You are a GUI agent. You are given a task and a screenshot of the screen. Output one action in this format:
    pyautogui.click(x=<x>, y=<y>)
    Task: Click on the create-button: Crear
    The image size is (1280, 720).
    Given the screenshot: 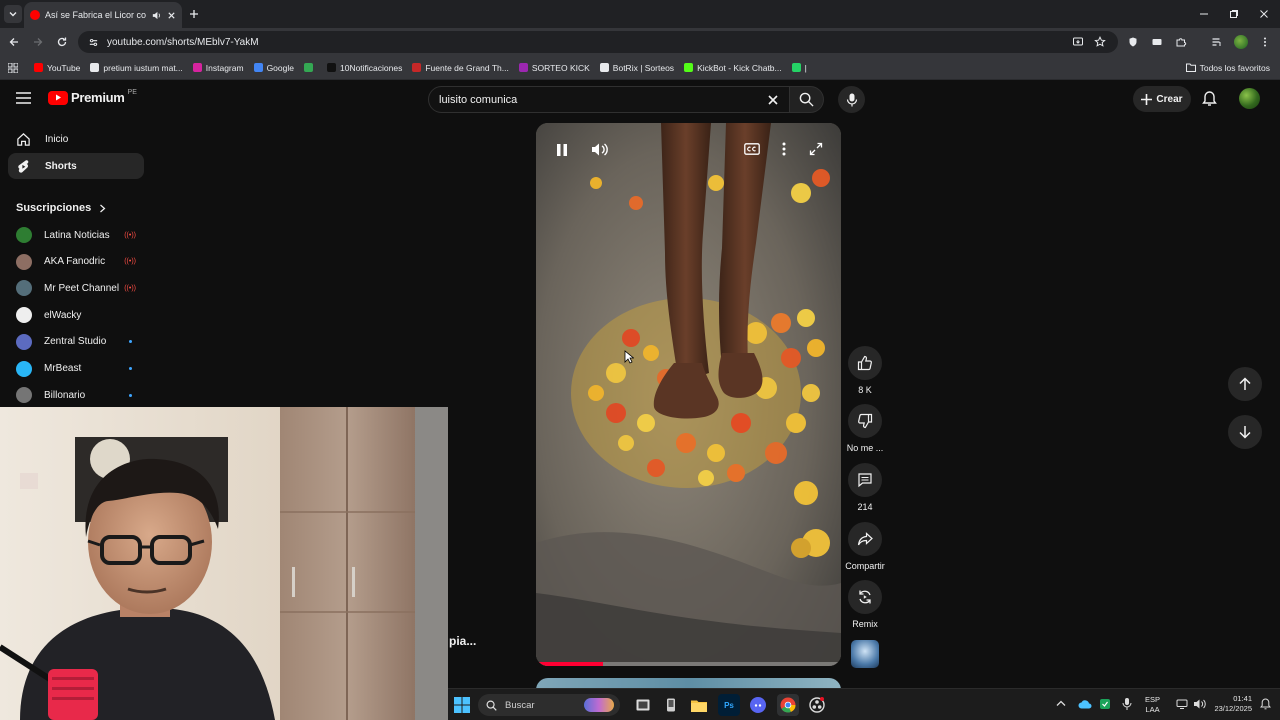 What is the action you would take?
    pyautogui.click(x=1162, y=99)
    